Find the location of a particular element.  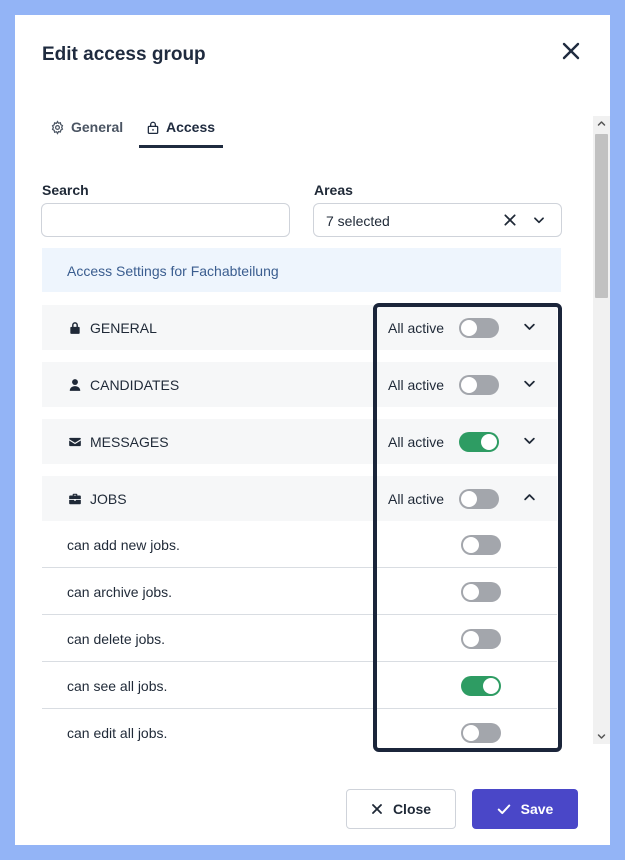

close-button: Close is located at coordinates (401, 809).